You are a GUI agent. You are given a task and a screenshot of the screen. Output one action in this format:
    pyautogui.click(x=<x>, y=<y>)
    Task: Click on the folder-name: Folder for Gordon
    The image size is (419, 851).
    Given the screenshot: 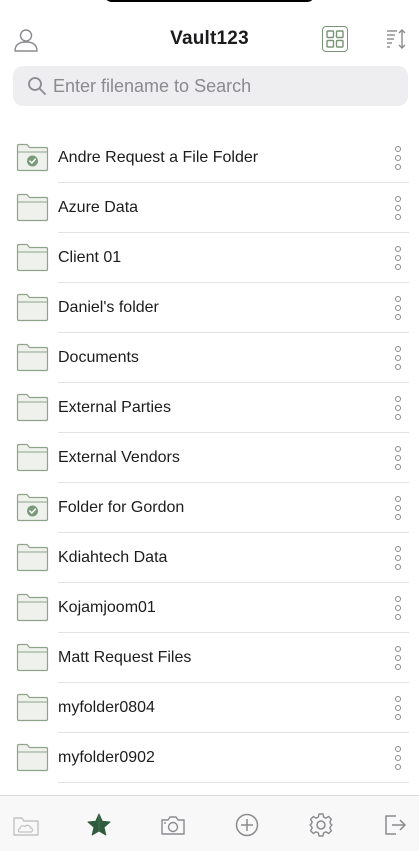 What is the action you would take?
    pyautogui.click(x=121, y=507)
    